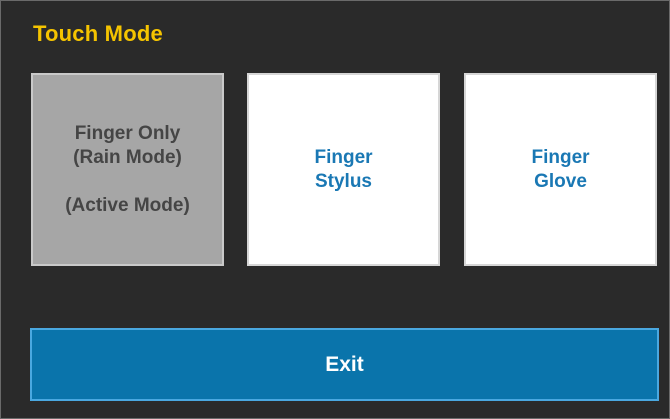 Image resolution: width=670 pixels, height=419 pixels. Describe the element at coordinates (127, 169) in the screenshot. I see `finger-only-rain-mode-button: Finger Only (Rain Mode) (Active Mode)` at that location.